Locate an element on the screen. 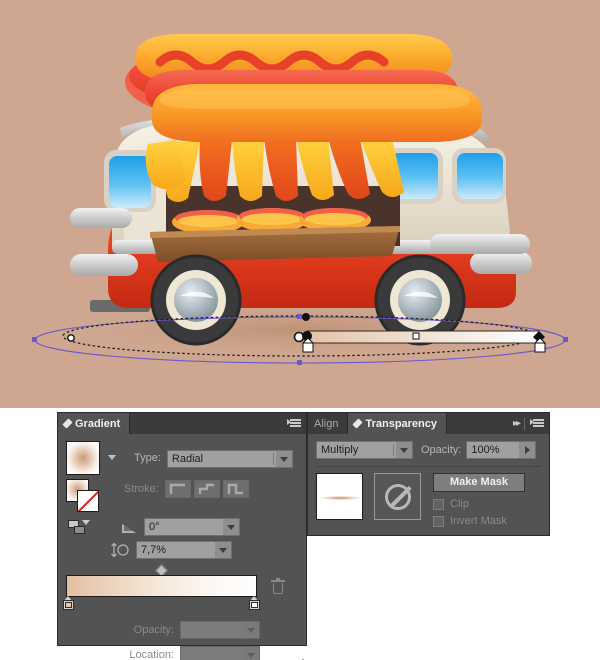 This screenshot has width=600, height=660. object-thumbnail is located at coordinates (339, 496).